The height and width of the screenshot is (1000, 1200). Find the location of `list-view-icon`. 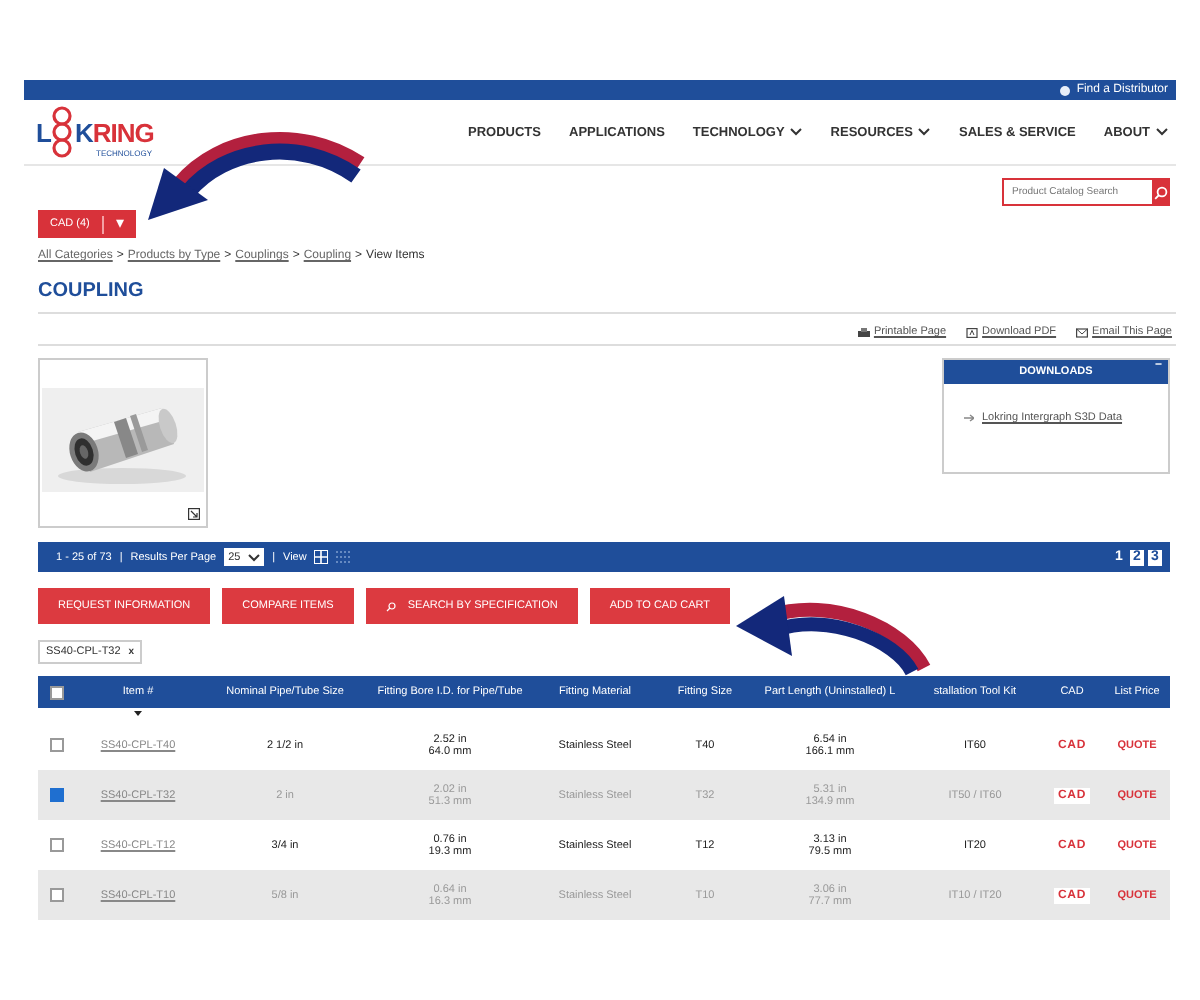

list-view-icon is located at coordinates (343, 557).